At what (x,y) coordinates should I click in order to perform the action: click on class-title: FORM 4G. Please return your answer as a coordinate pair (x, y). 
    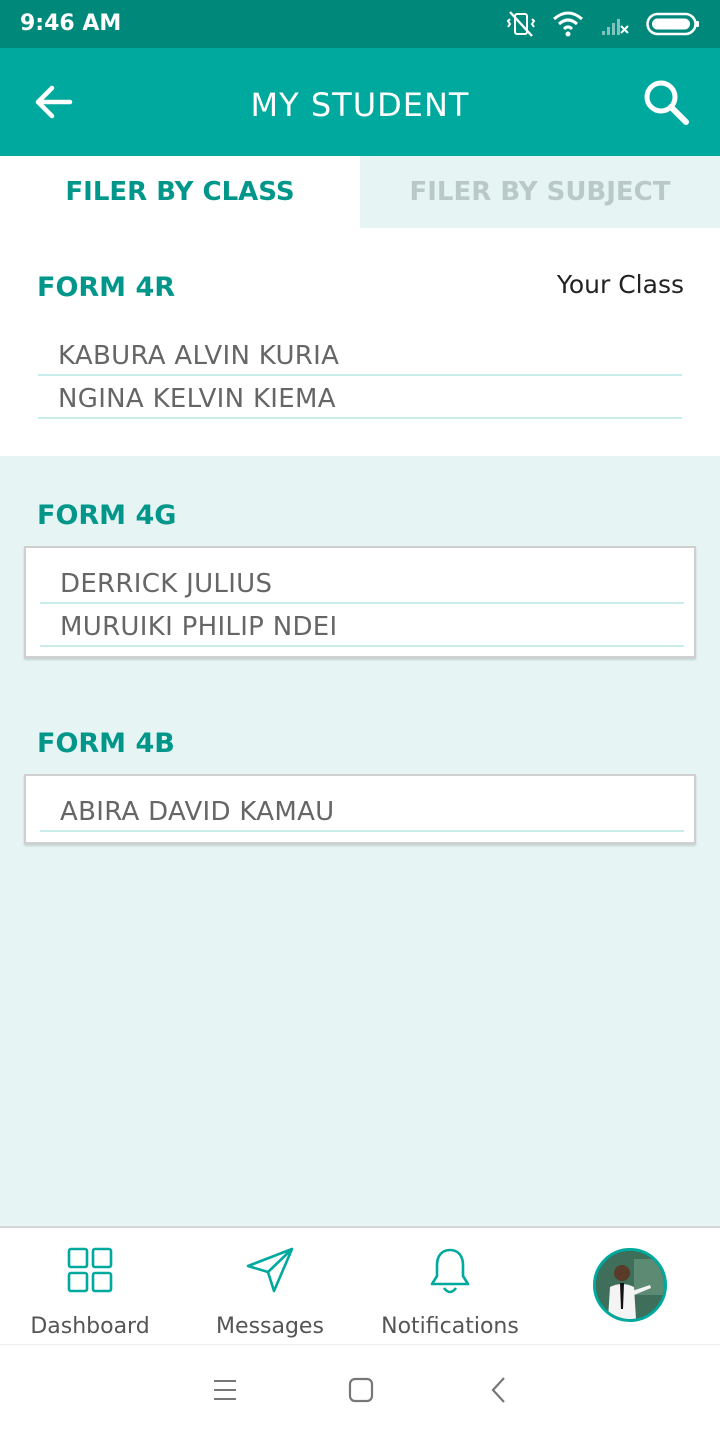
    Looking at the image, I should click on (107, 515).